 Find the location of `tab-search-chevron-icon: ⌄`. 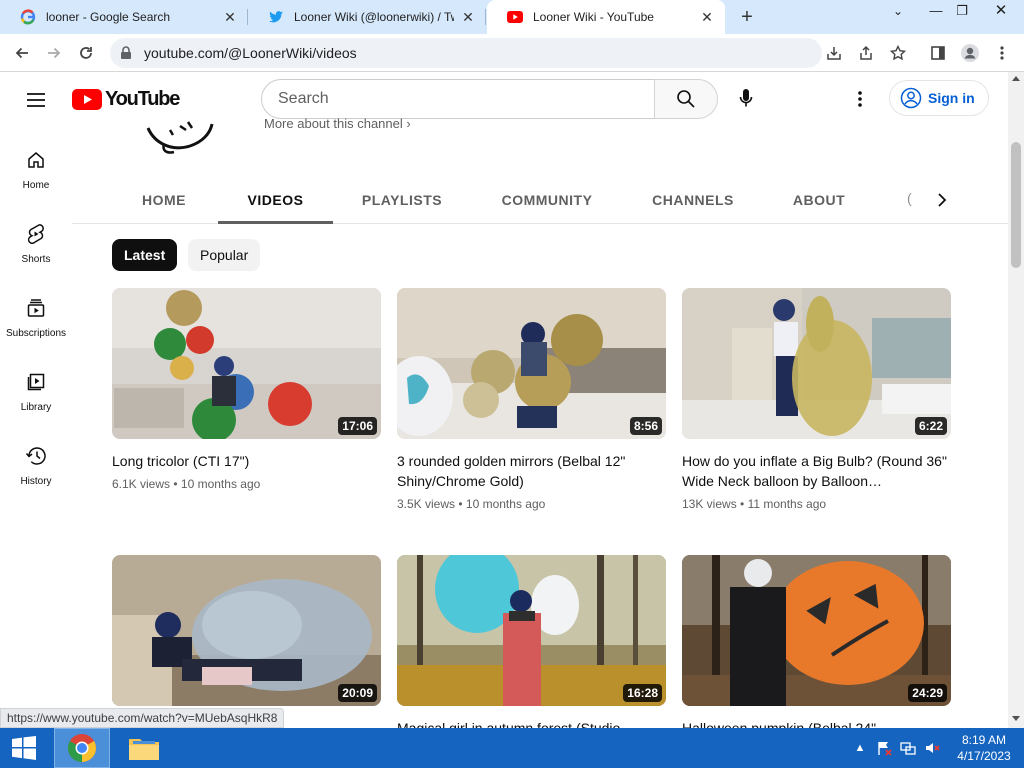

tab-search-chevron-icon: ⌄ is located at coordinates (898, 11).